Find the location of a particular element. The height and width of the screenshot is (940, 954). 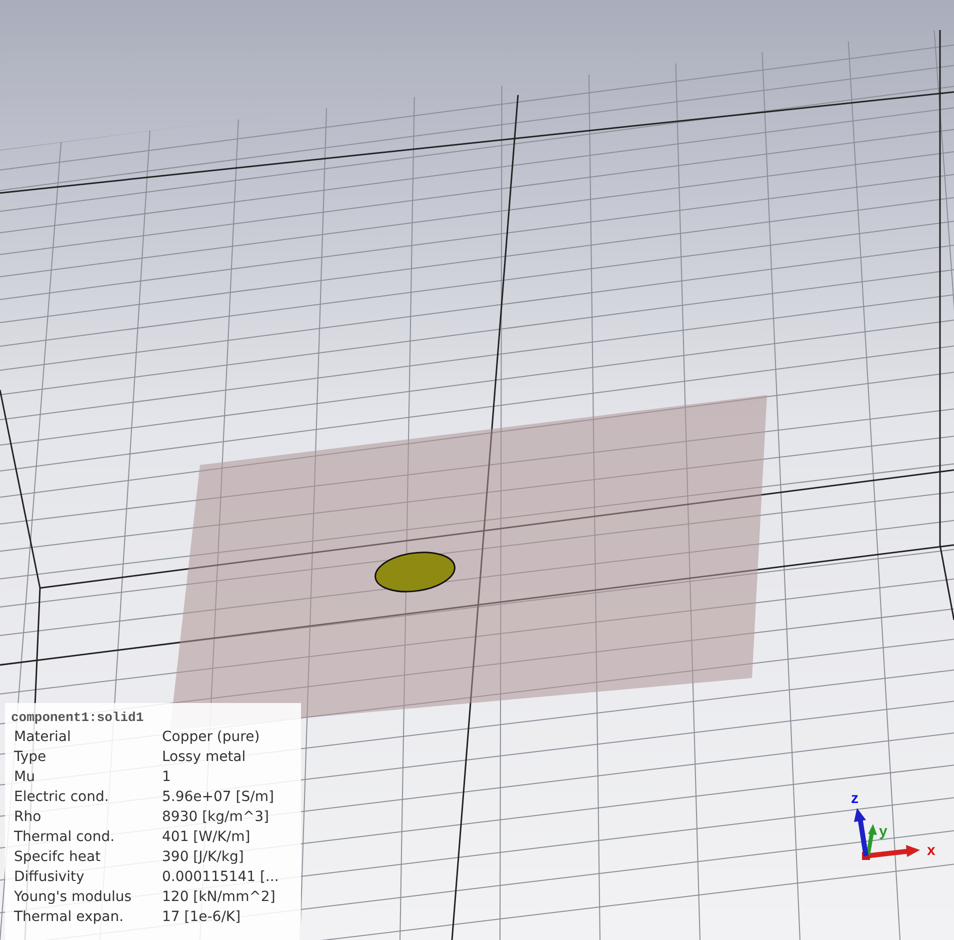

property-label: Electric cond. is located at coordinates (62, 797).